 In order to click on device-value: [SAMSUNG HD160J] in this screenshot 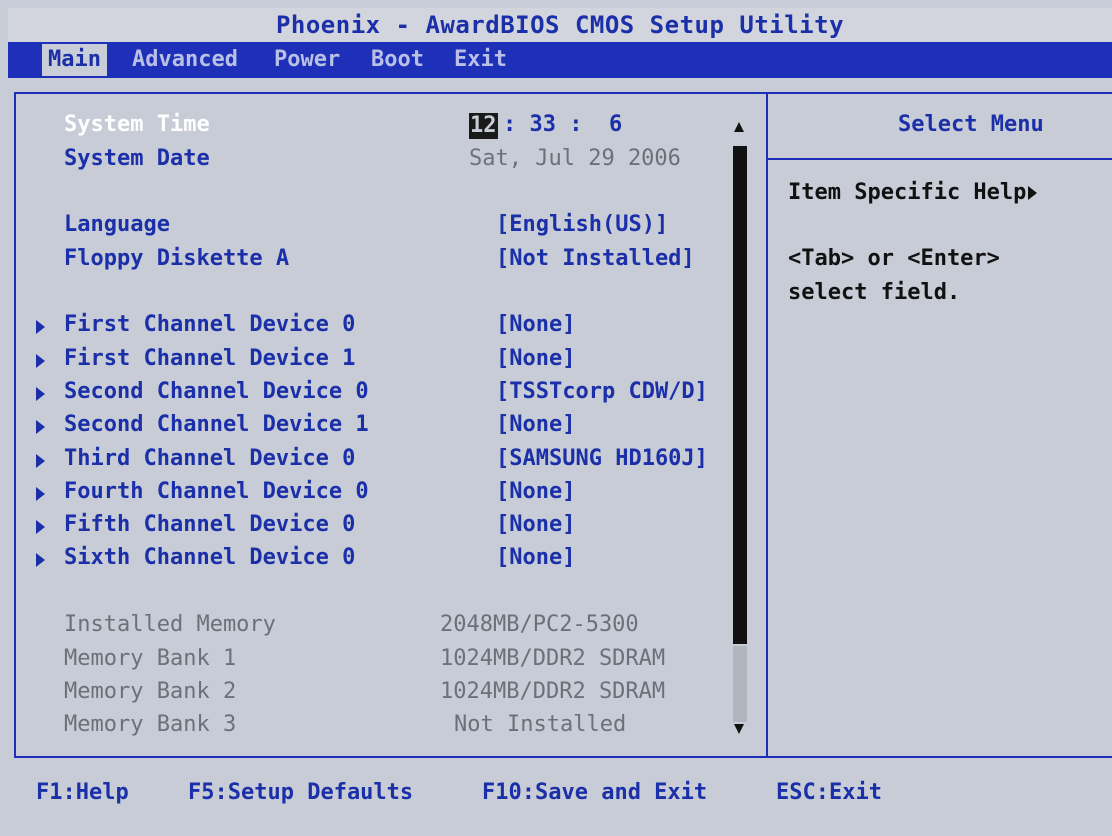, I will do `click(602, 458)`.